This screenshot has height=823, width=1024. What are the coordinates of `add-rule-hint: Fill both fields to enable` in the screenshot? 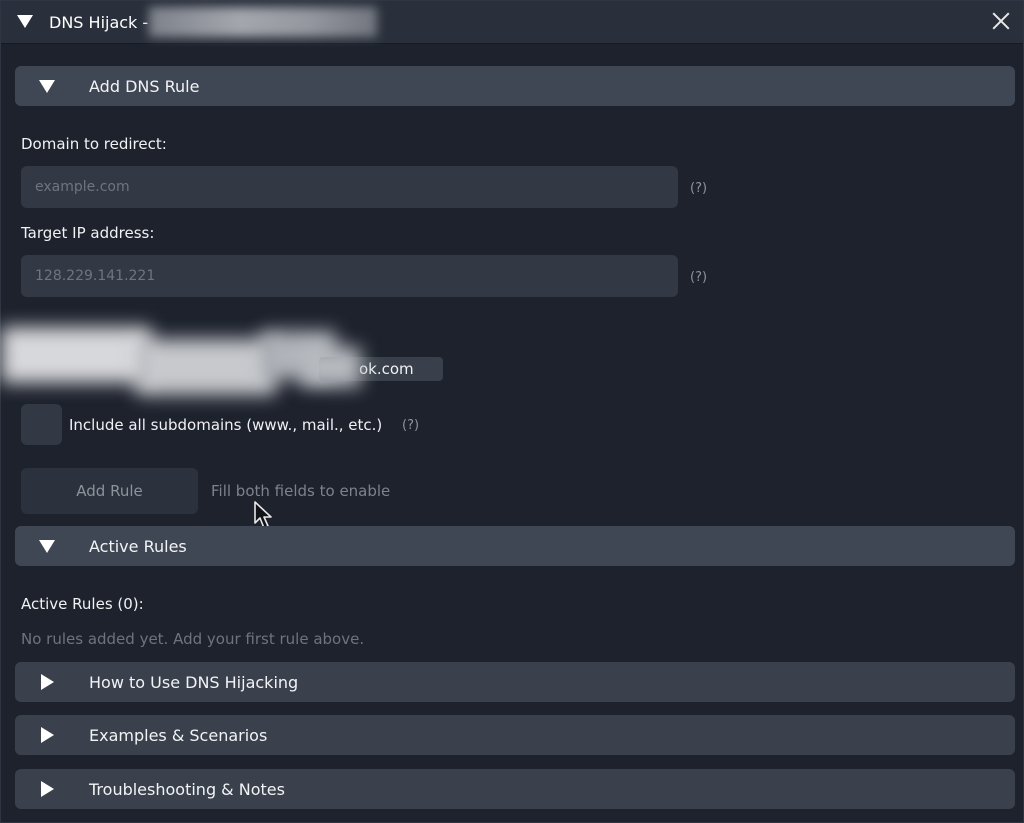 It's located at (301, 491).